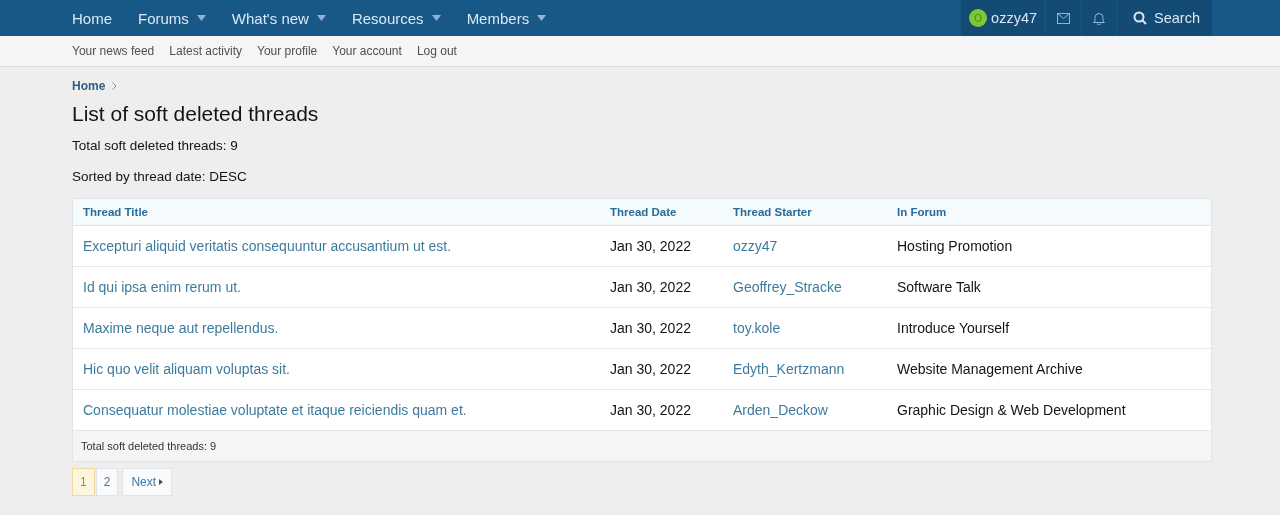  What do you see at coordinates (181, 328) in the screenshot?
I see `thread-link: Maxime neque aut repellendus.` at bounding box center [181, 328].